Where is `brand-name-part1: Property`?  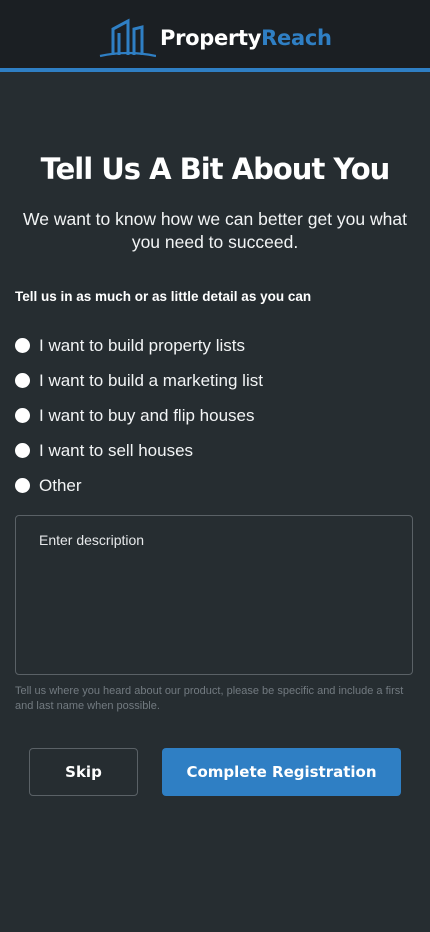 brand-name-part1: Property is located at coordinates (211, 37).